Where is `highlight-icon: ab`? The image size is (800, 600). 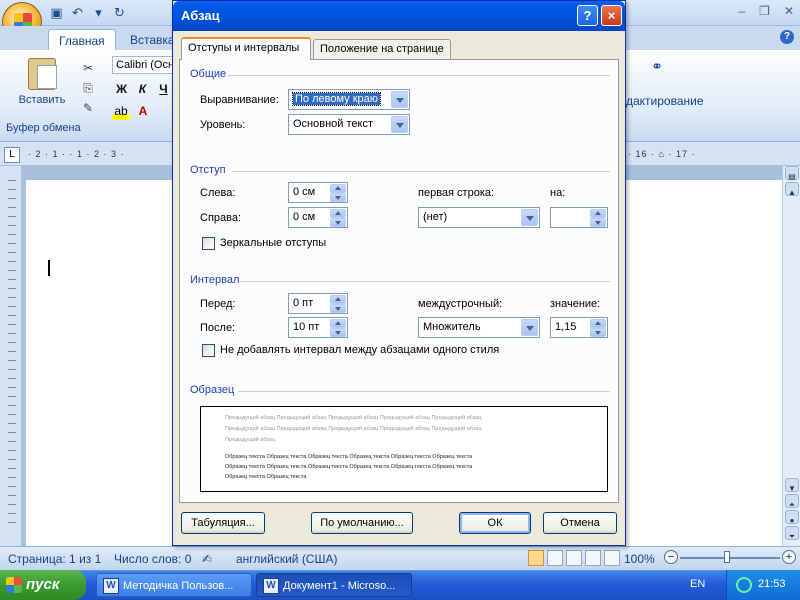 highlight-icon: ab is located at coordinates (121, 111).